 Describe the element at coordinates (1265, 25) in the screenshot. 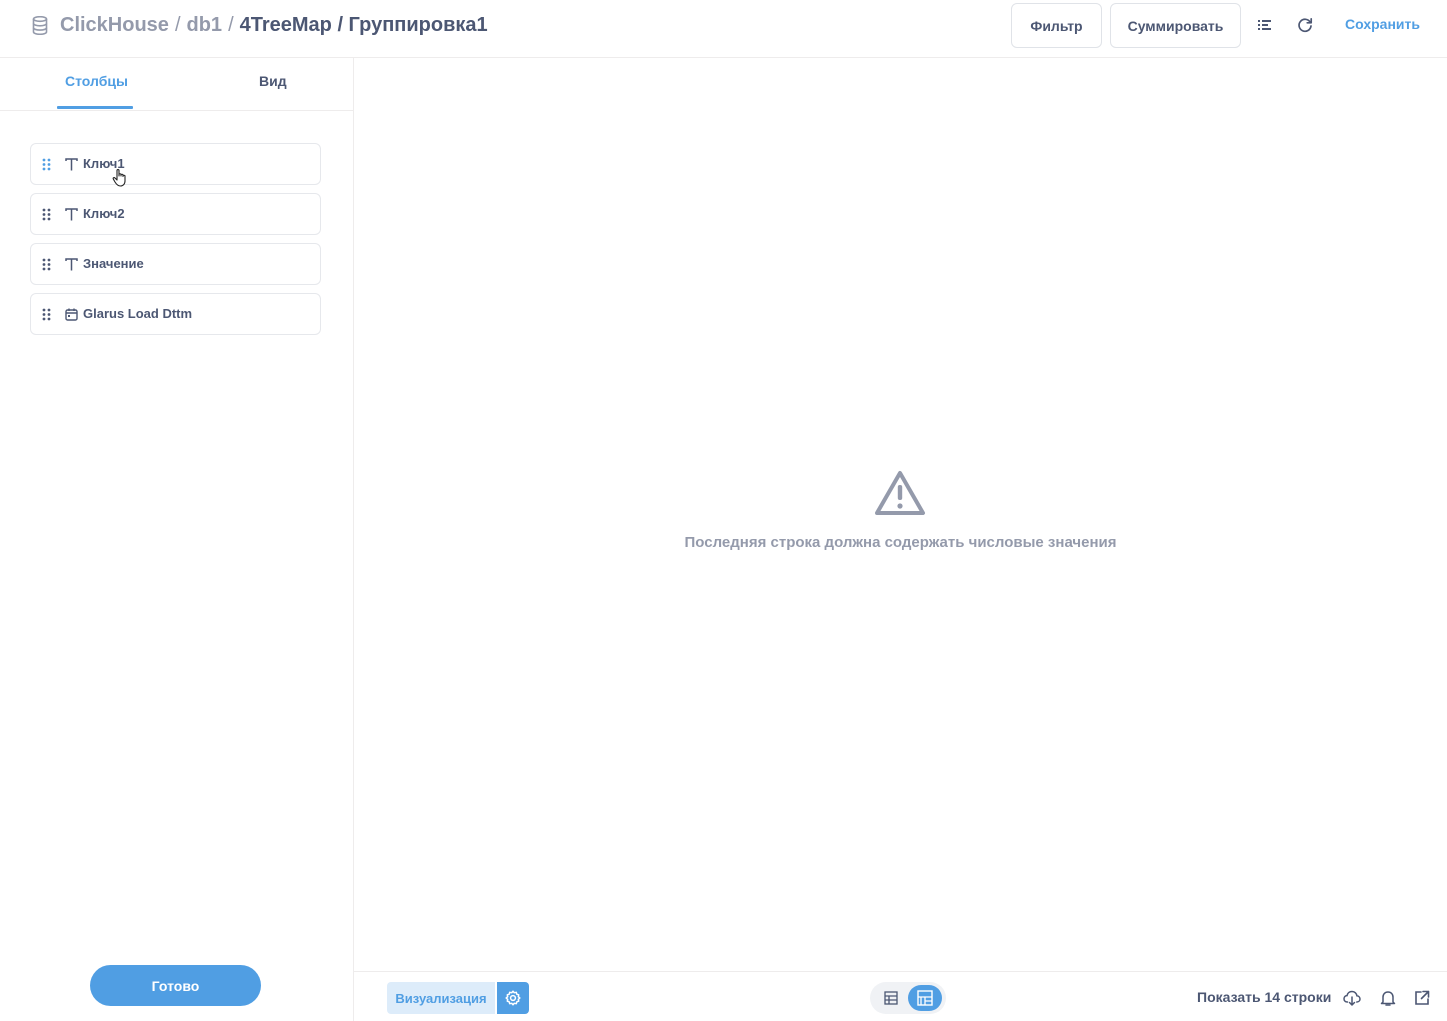

I see `notebook-editor-icon` at that location.